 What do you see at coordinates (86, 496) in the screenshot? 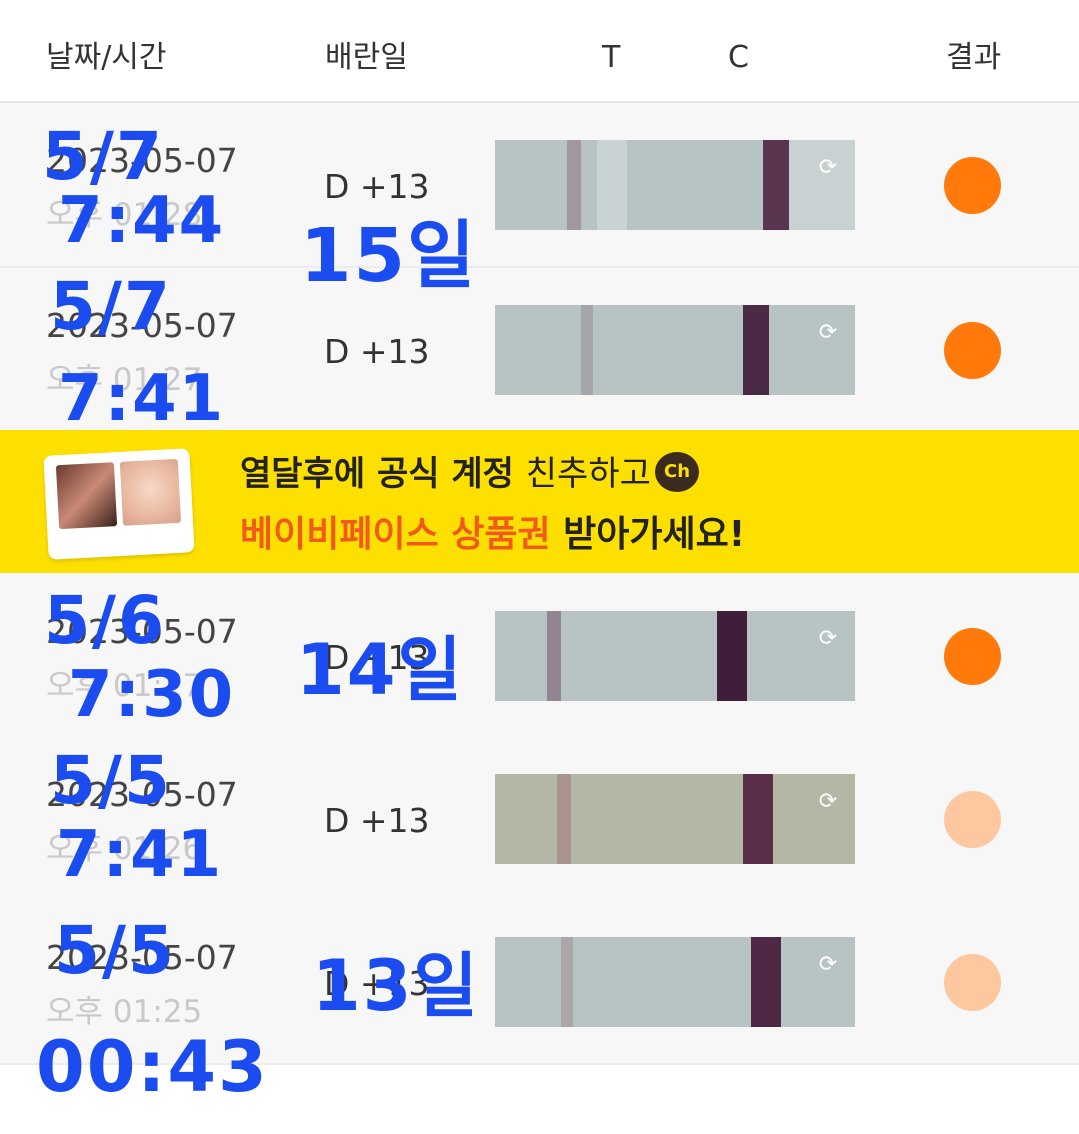
I see `ultrasound-photo` at bounding box center [86, 496].